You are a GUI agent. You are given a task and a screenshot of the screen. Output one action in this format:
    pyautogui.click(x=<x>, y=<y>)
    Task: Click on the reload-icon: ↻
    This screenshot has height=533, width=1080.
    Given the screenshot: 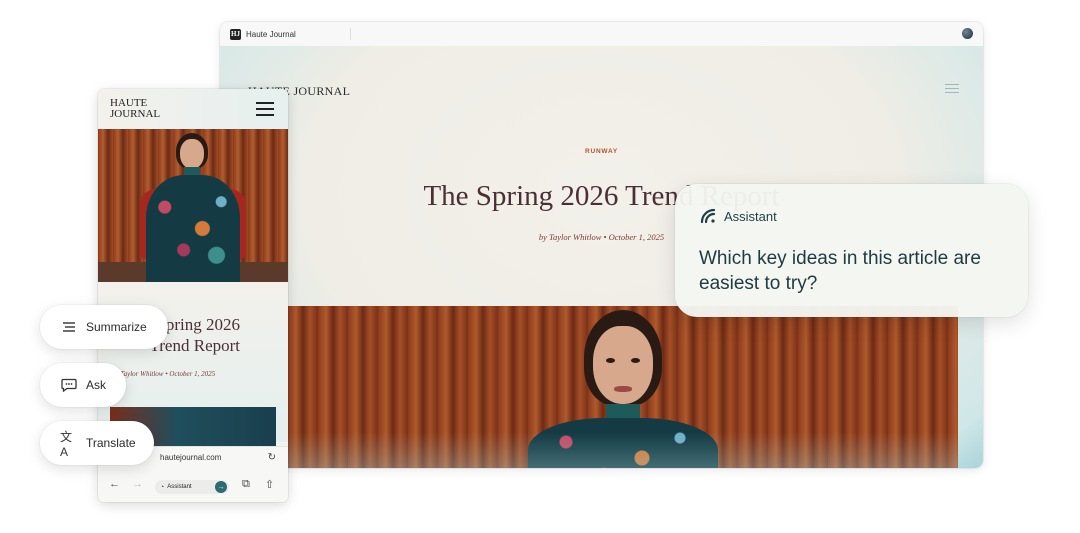 What is the action you would take?
    pyautogui.click(x=272, y=457)
    